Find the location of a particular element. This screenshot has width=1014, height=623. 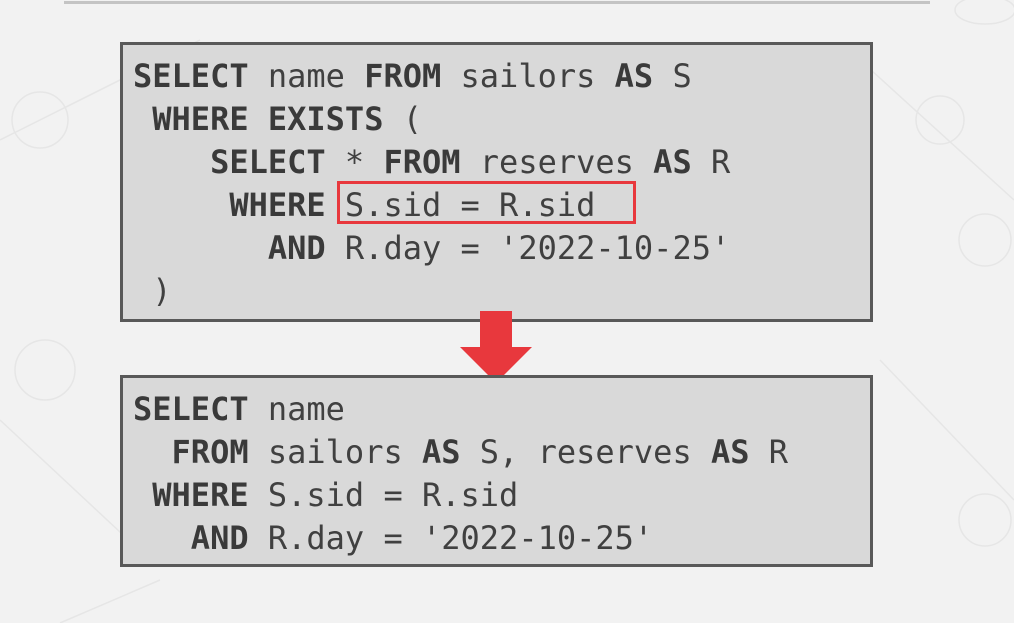

rewritten-query-line-3: WHERE S.sid = R.sid is located at coordinates (325, 495).